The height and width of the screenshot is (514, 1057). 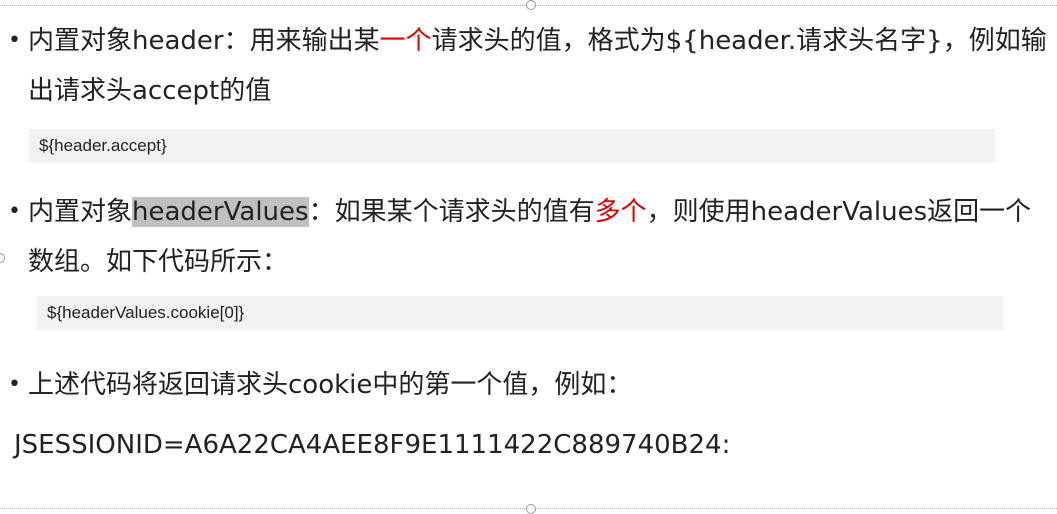 I want to click on text-segment: ：如果某个请求头的值有, so click(x=451, y=212).